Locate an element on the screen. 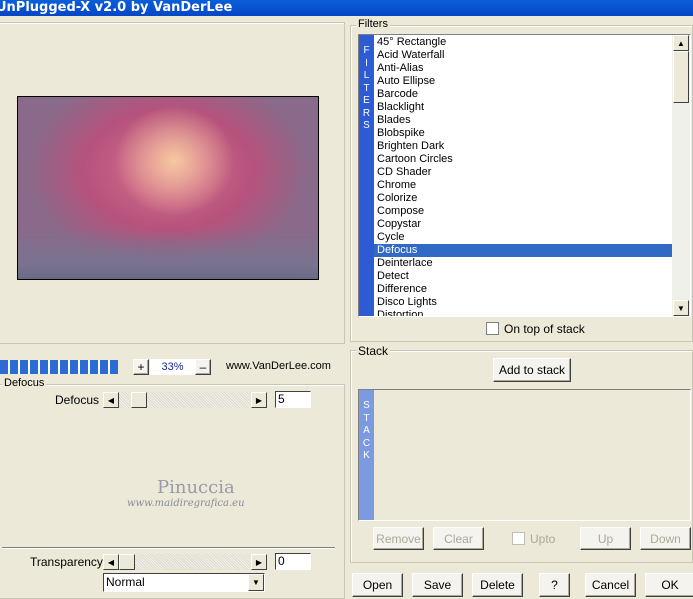 Image resolution: width=693 pixels, height=599 pixels. clear-button: Clear is located at coordinates (458, 538).